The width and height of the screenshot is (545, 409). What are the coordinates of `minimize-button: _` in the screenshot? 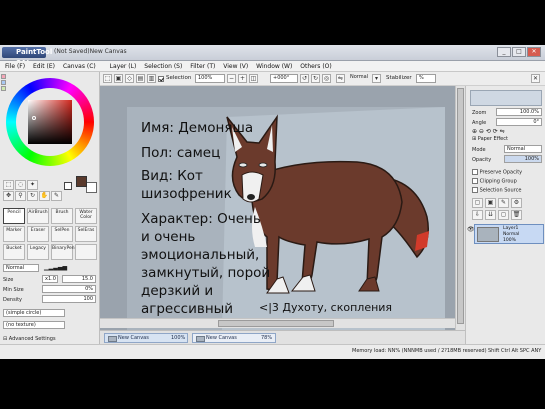 It's located at (504, 52).